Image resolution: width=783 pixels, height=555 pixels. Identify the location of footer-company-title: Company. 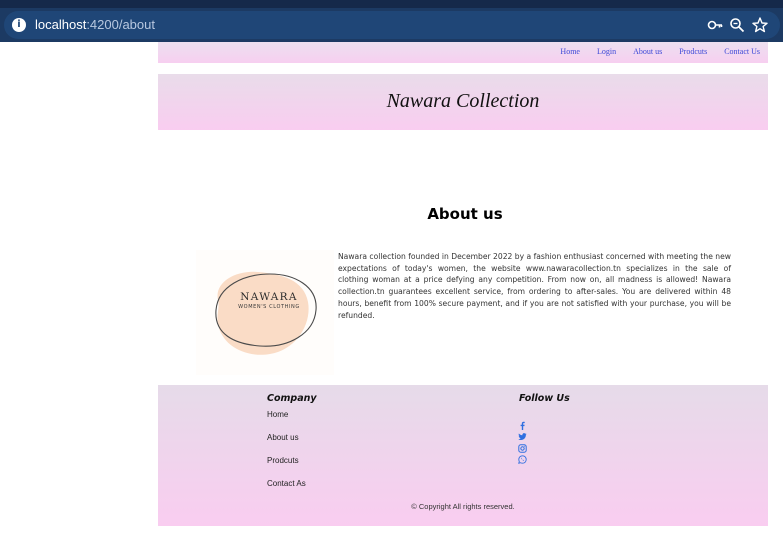
(292, 398).